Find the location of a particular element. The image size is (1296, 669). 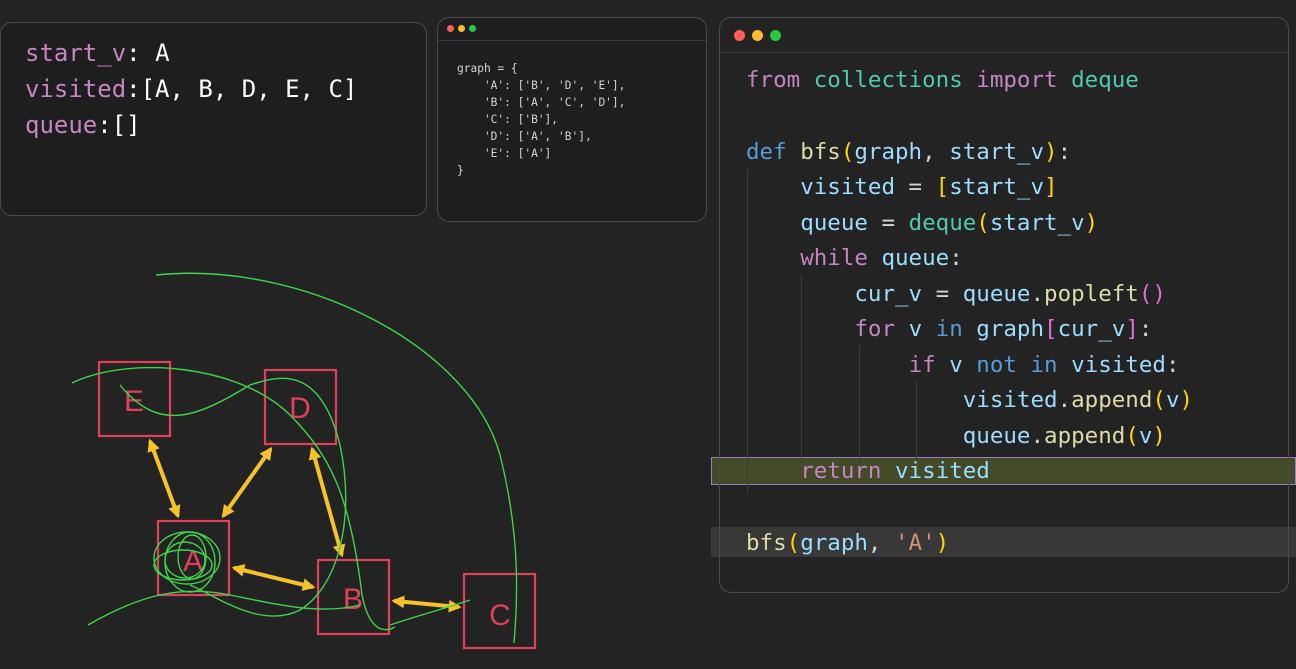

node-C: C is located at coordinates (499, 611).